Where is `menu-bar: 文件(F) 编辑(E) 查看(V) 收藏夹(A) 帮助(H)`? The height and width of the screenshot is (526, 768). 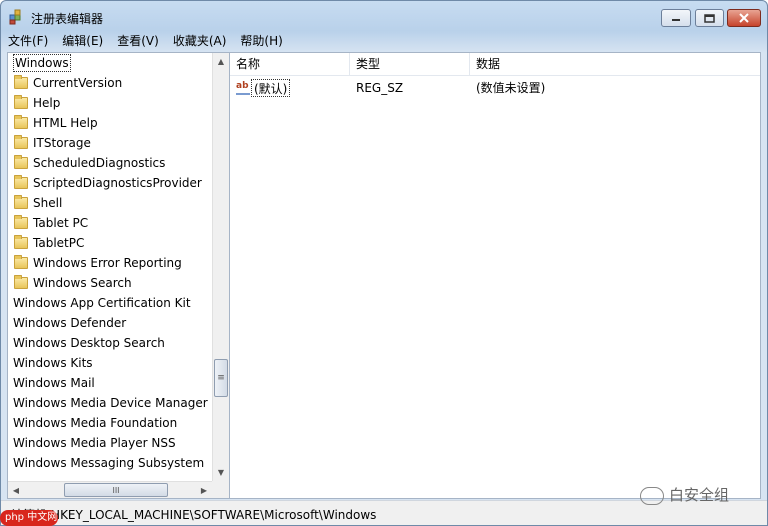
menu-bar: 文件(F) 编辑(E) 查看(V) 收藏夹(A) 帮助(H) is located at coordinates (384, 41).